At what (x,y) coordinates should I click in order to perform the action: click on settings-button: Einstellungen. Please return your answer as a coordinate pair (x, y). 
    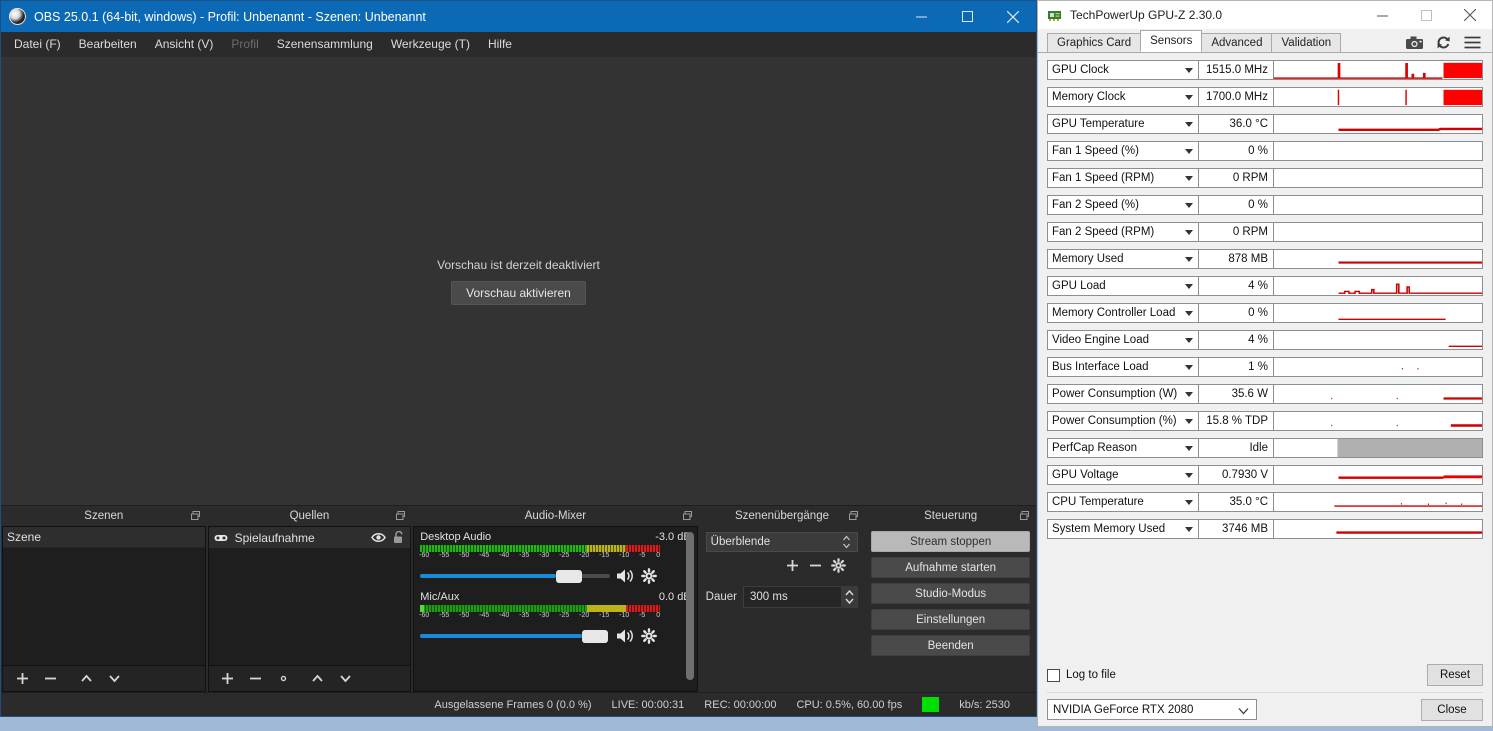
    Looking at the image, I should click on (950, 619).